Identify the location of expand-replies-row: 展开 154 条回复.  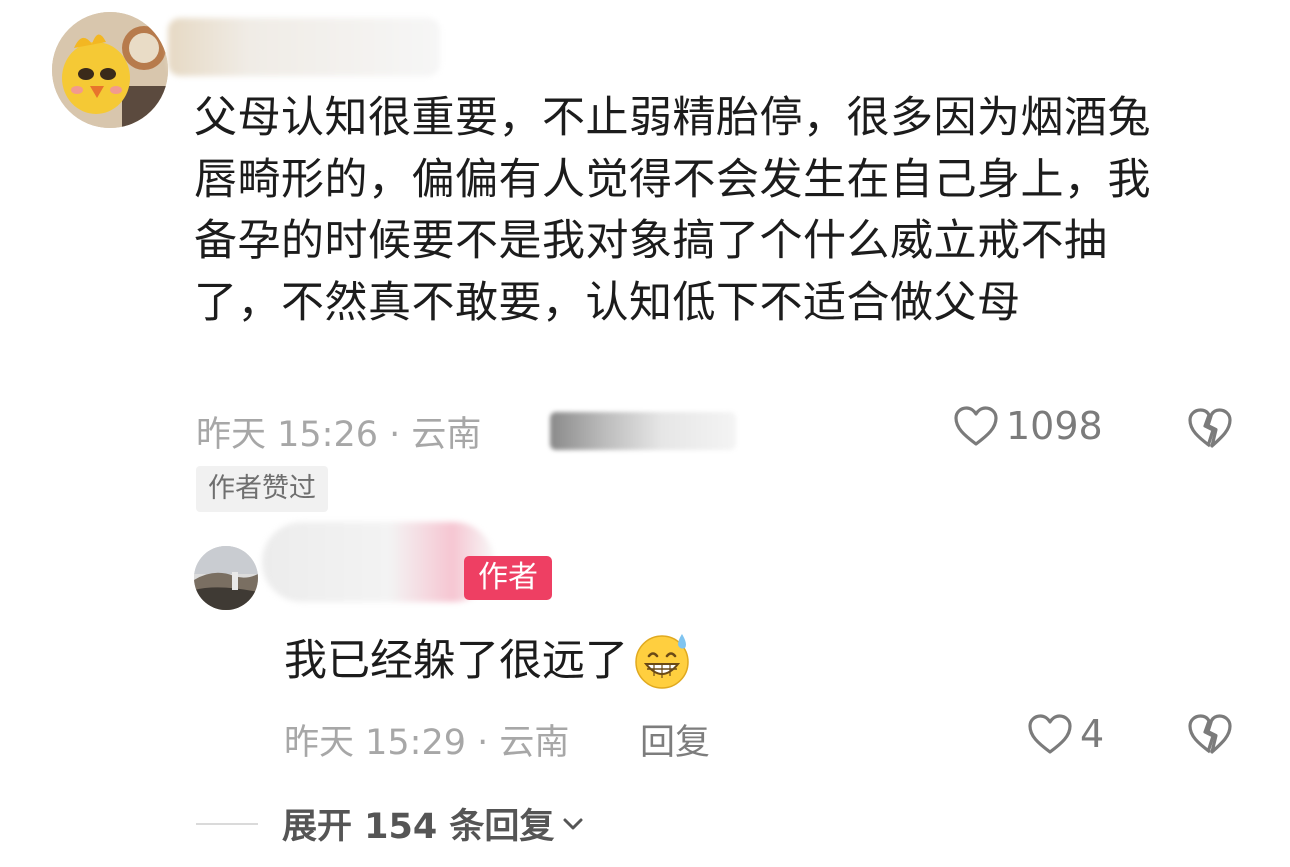
(391, 823).